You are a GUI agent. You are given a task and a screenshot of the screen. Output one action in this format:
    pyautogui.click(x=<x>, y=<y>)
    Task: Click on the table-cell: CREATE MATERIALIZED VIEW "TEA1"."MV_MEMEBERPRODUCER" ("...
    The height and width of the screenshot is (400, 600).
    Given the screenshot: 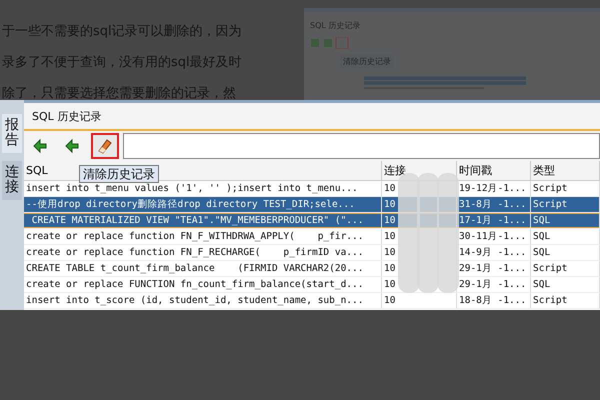 What is the action you would take?
    pyautogui.click(x=203, y=221)
    